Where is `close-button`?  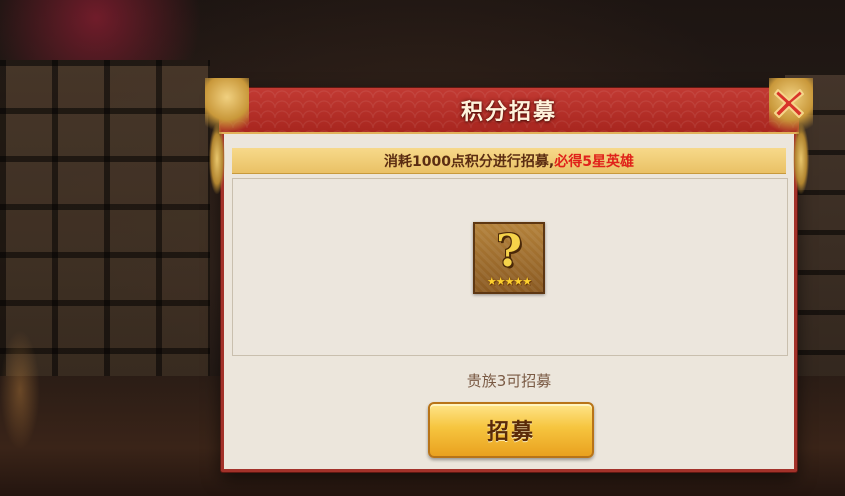 close-button is located at coordinates (789, 103).